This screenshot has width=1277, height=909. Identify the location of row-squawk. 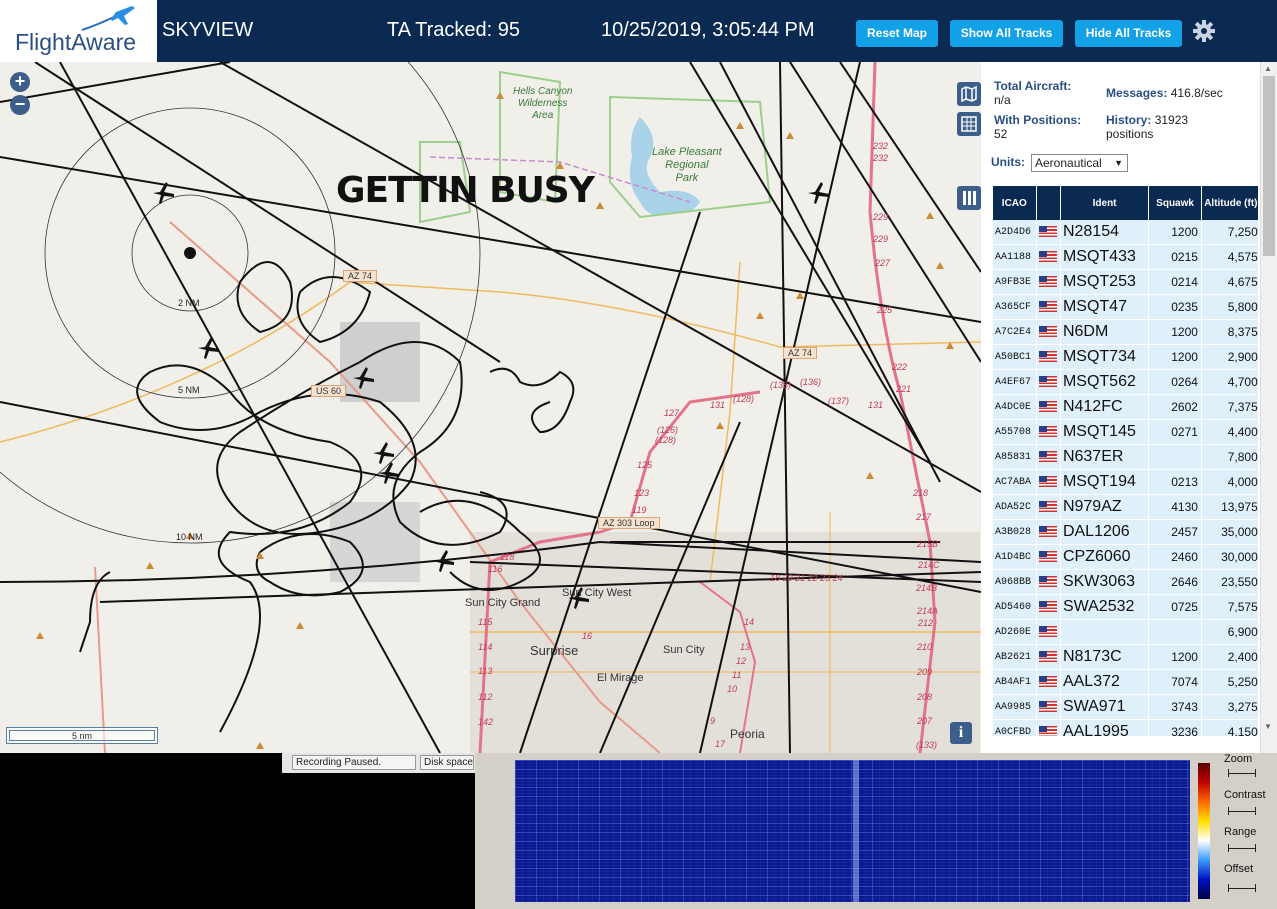
(1175, 457).